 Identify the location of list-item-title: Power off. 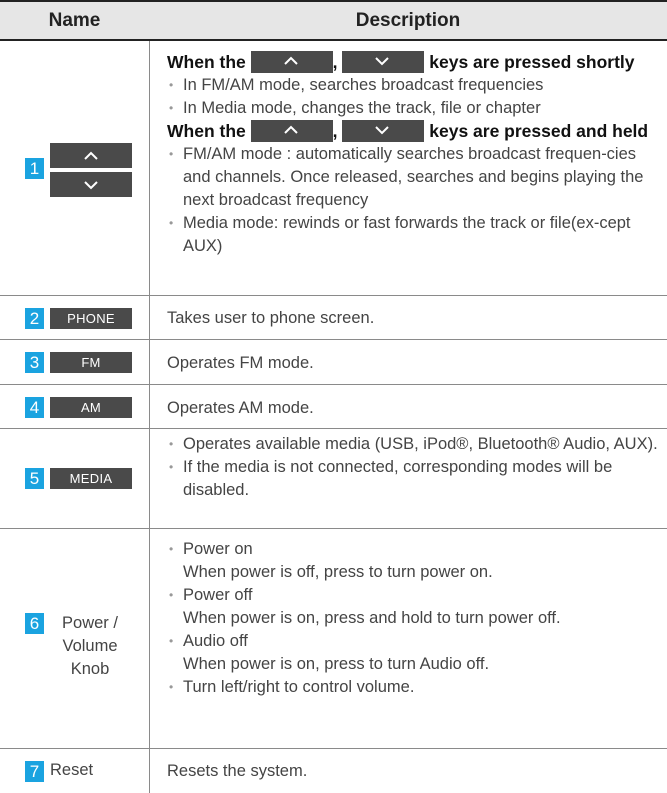
(417, 595).